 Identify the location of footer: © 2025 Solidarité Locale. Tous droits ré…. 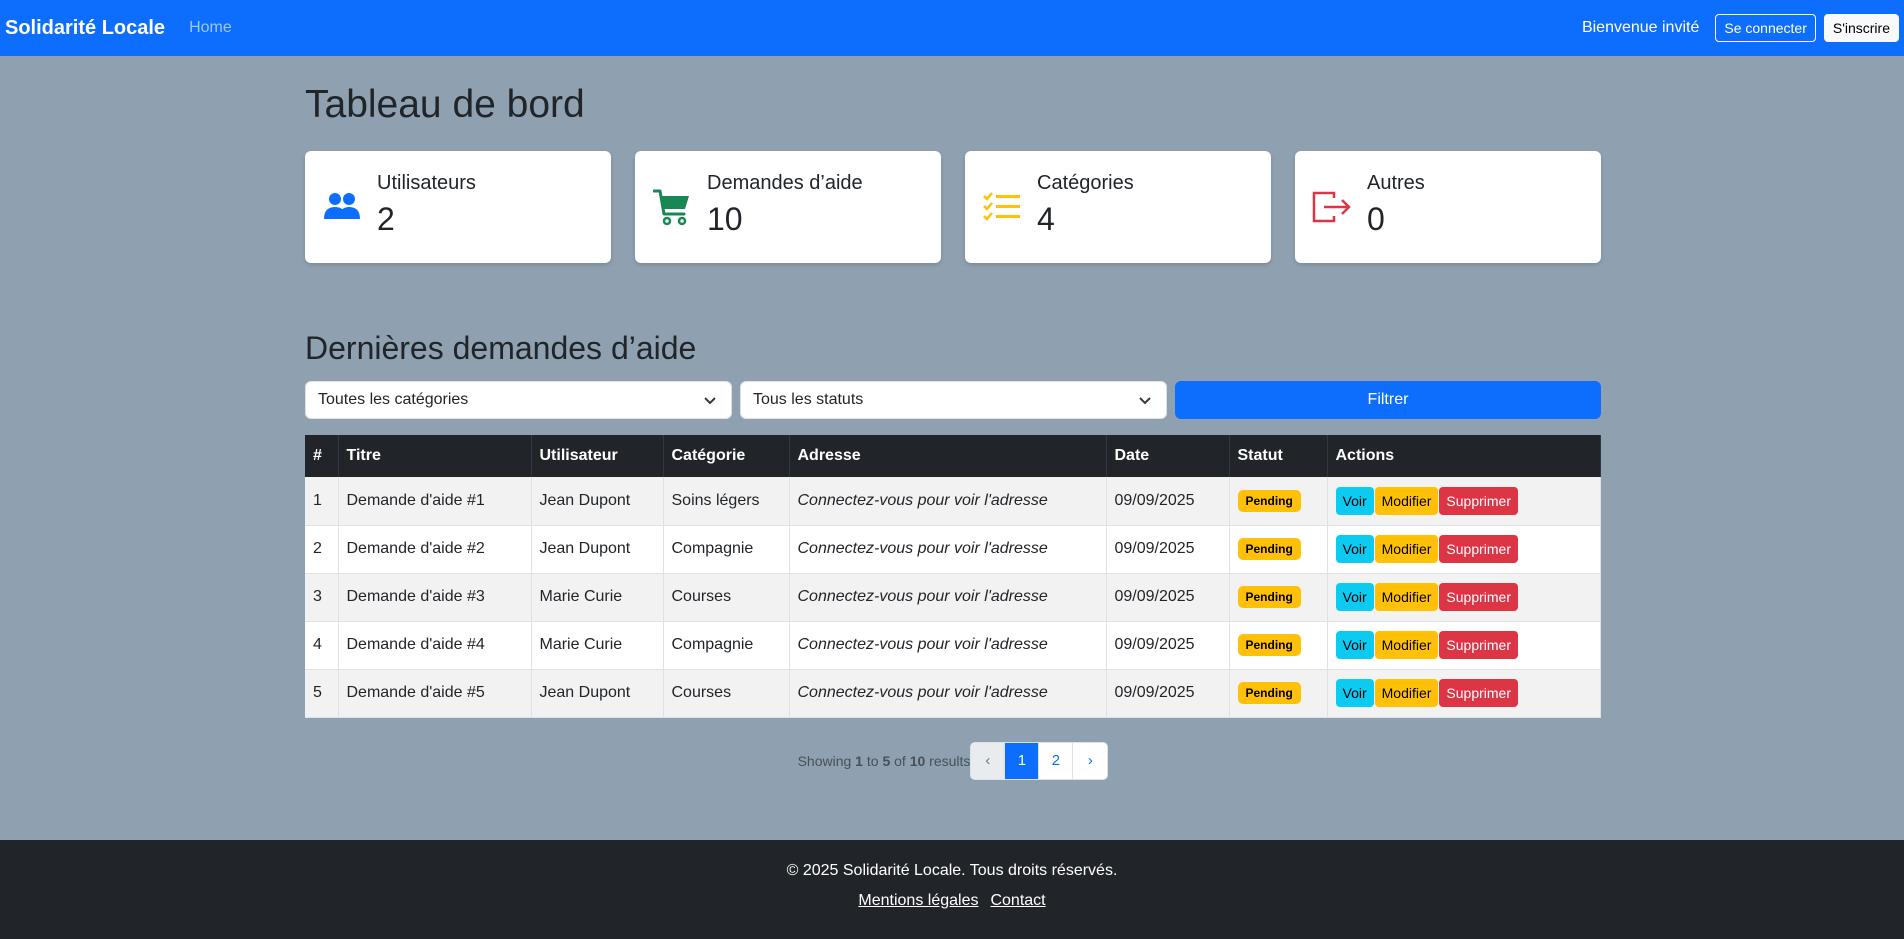
(952, 889).